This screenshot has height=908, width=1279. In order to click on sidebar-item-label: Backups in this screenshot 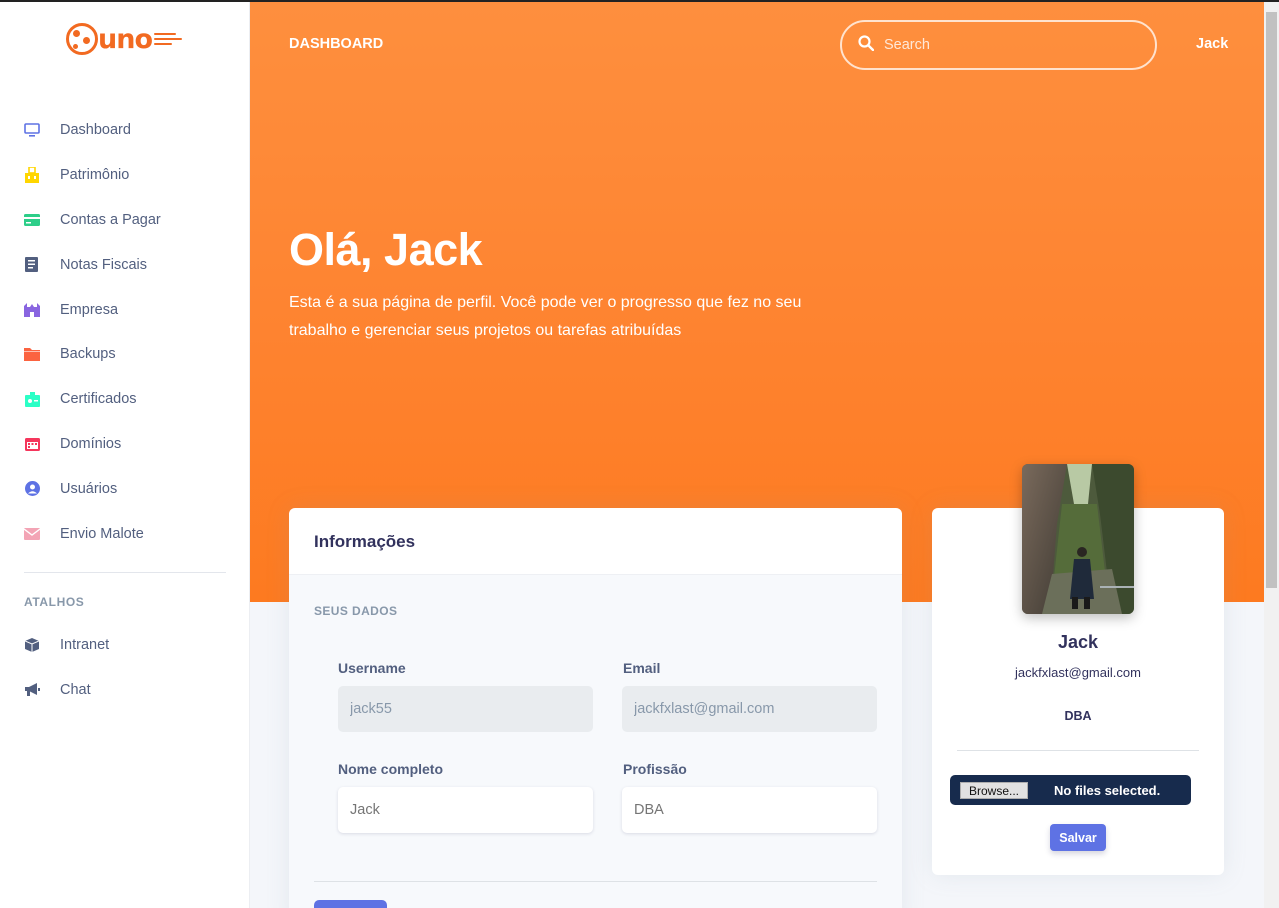, I will do `click(88, 354)`.